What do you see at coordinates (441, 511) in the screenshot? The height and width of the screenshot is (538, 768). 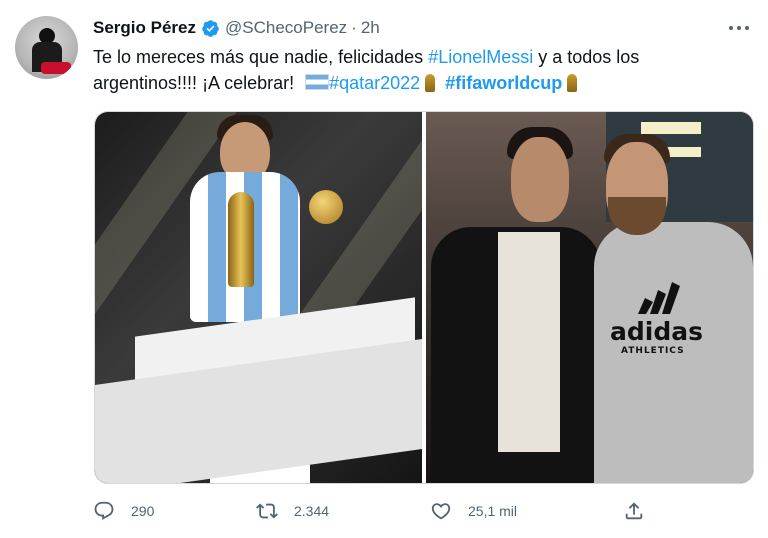 I see `like-icon` at bounding box center [441, 511].